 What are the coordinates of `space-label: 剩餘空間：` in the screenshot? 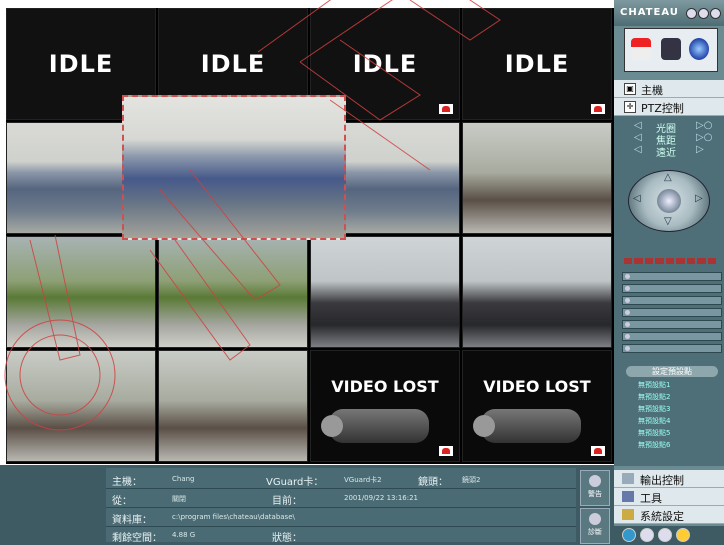 It's located at (137, 538).